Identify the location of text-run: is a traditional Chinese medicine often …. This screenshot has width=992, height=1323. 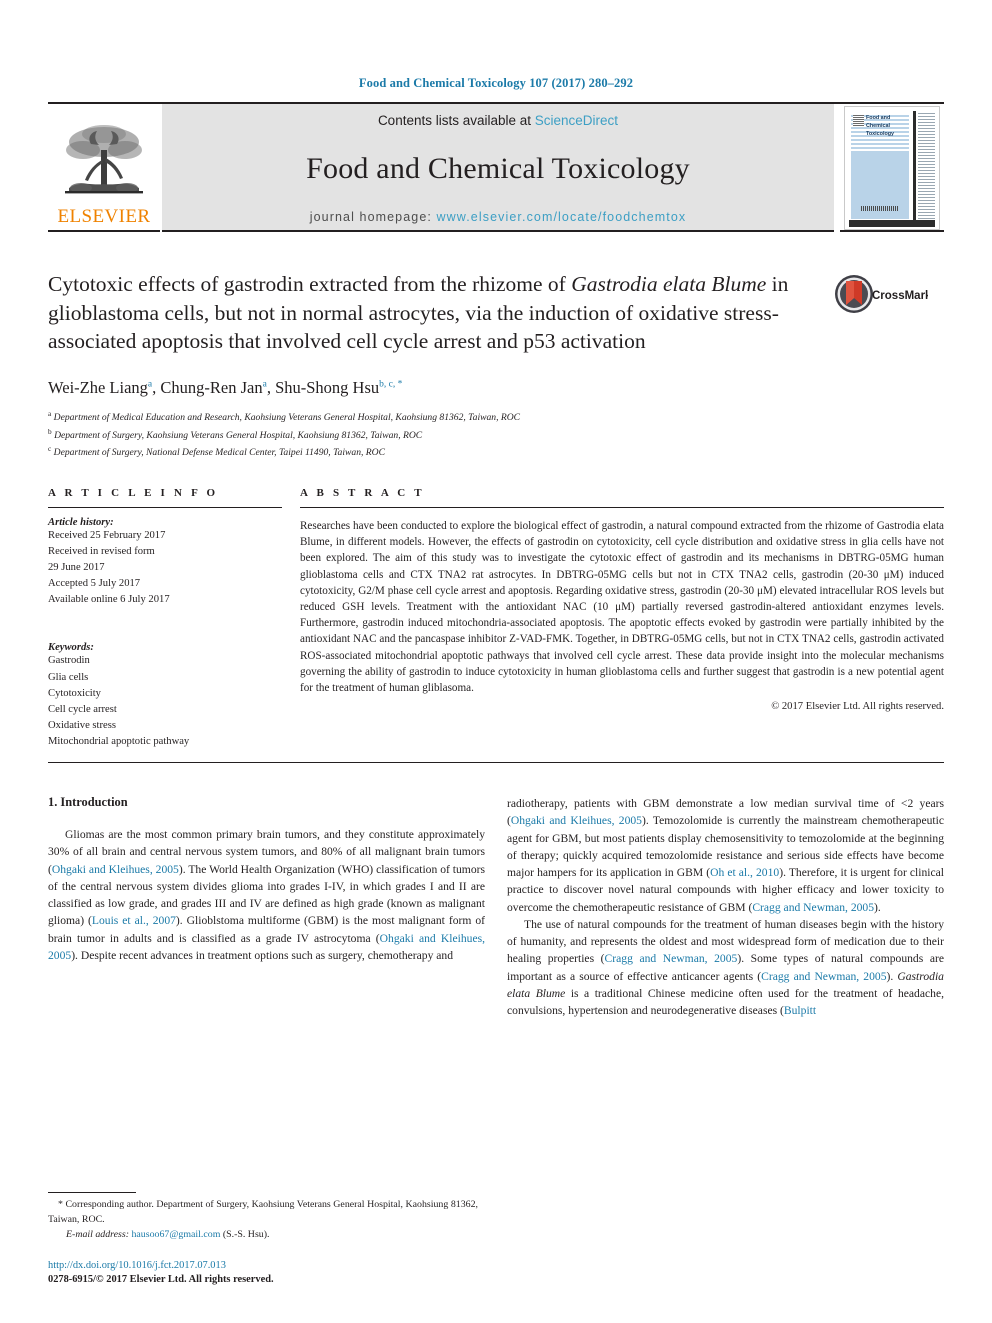
(725, 1002).